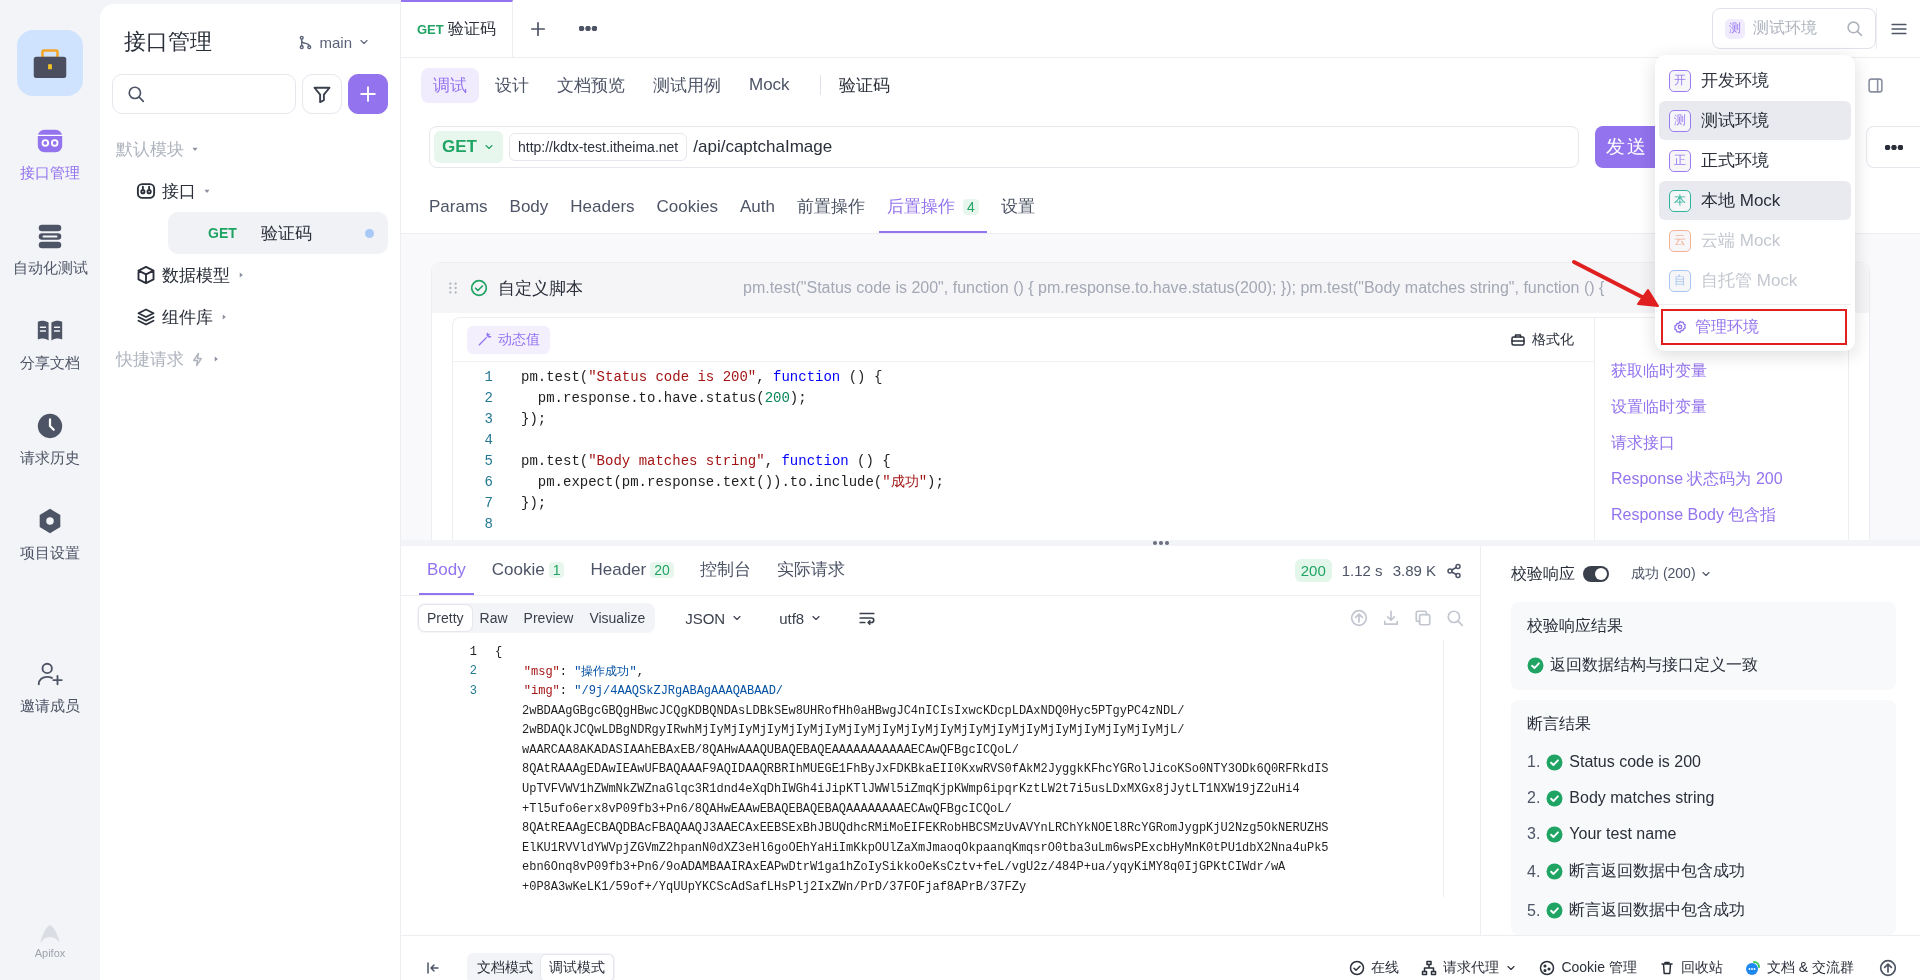 This screenshot has width=1920, height=980. I want to click on list-number: 3., so click(1534, 834).